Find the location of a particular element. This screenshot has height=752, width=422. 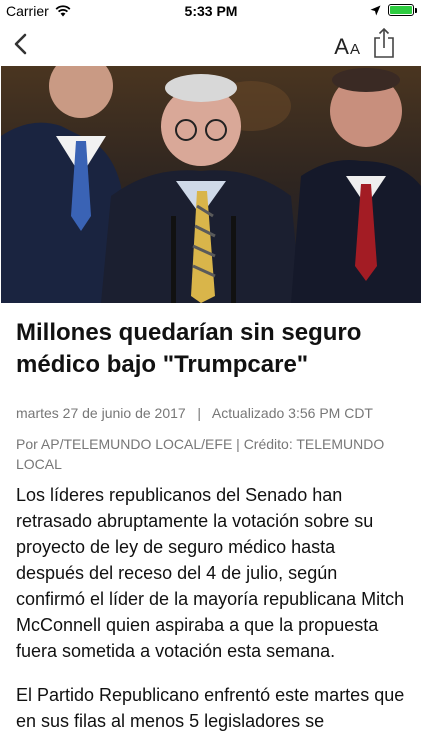

battery-level is located at coordinates (401, 10).